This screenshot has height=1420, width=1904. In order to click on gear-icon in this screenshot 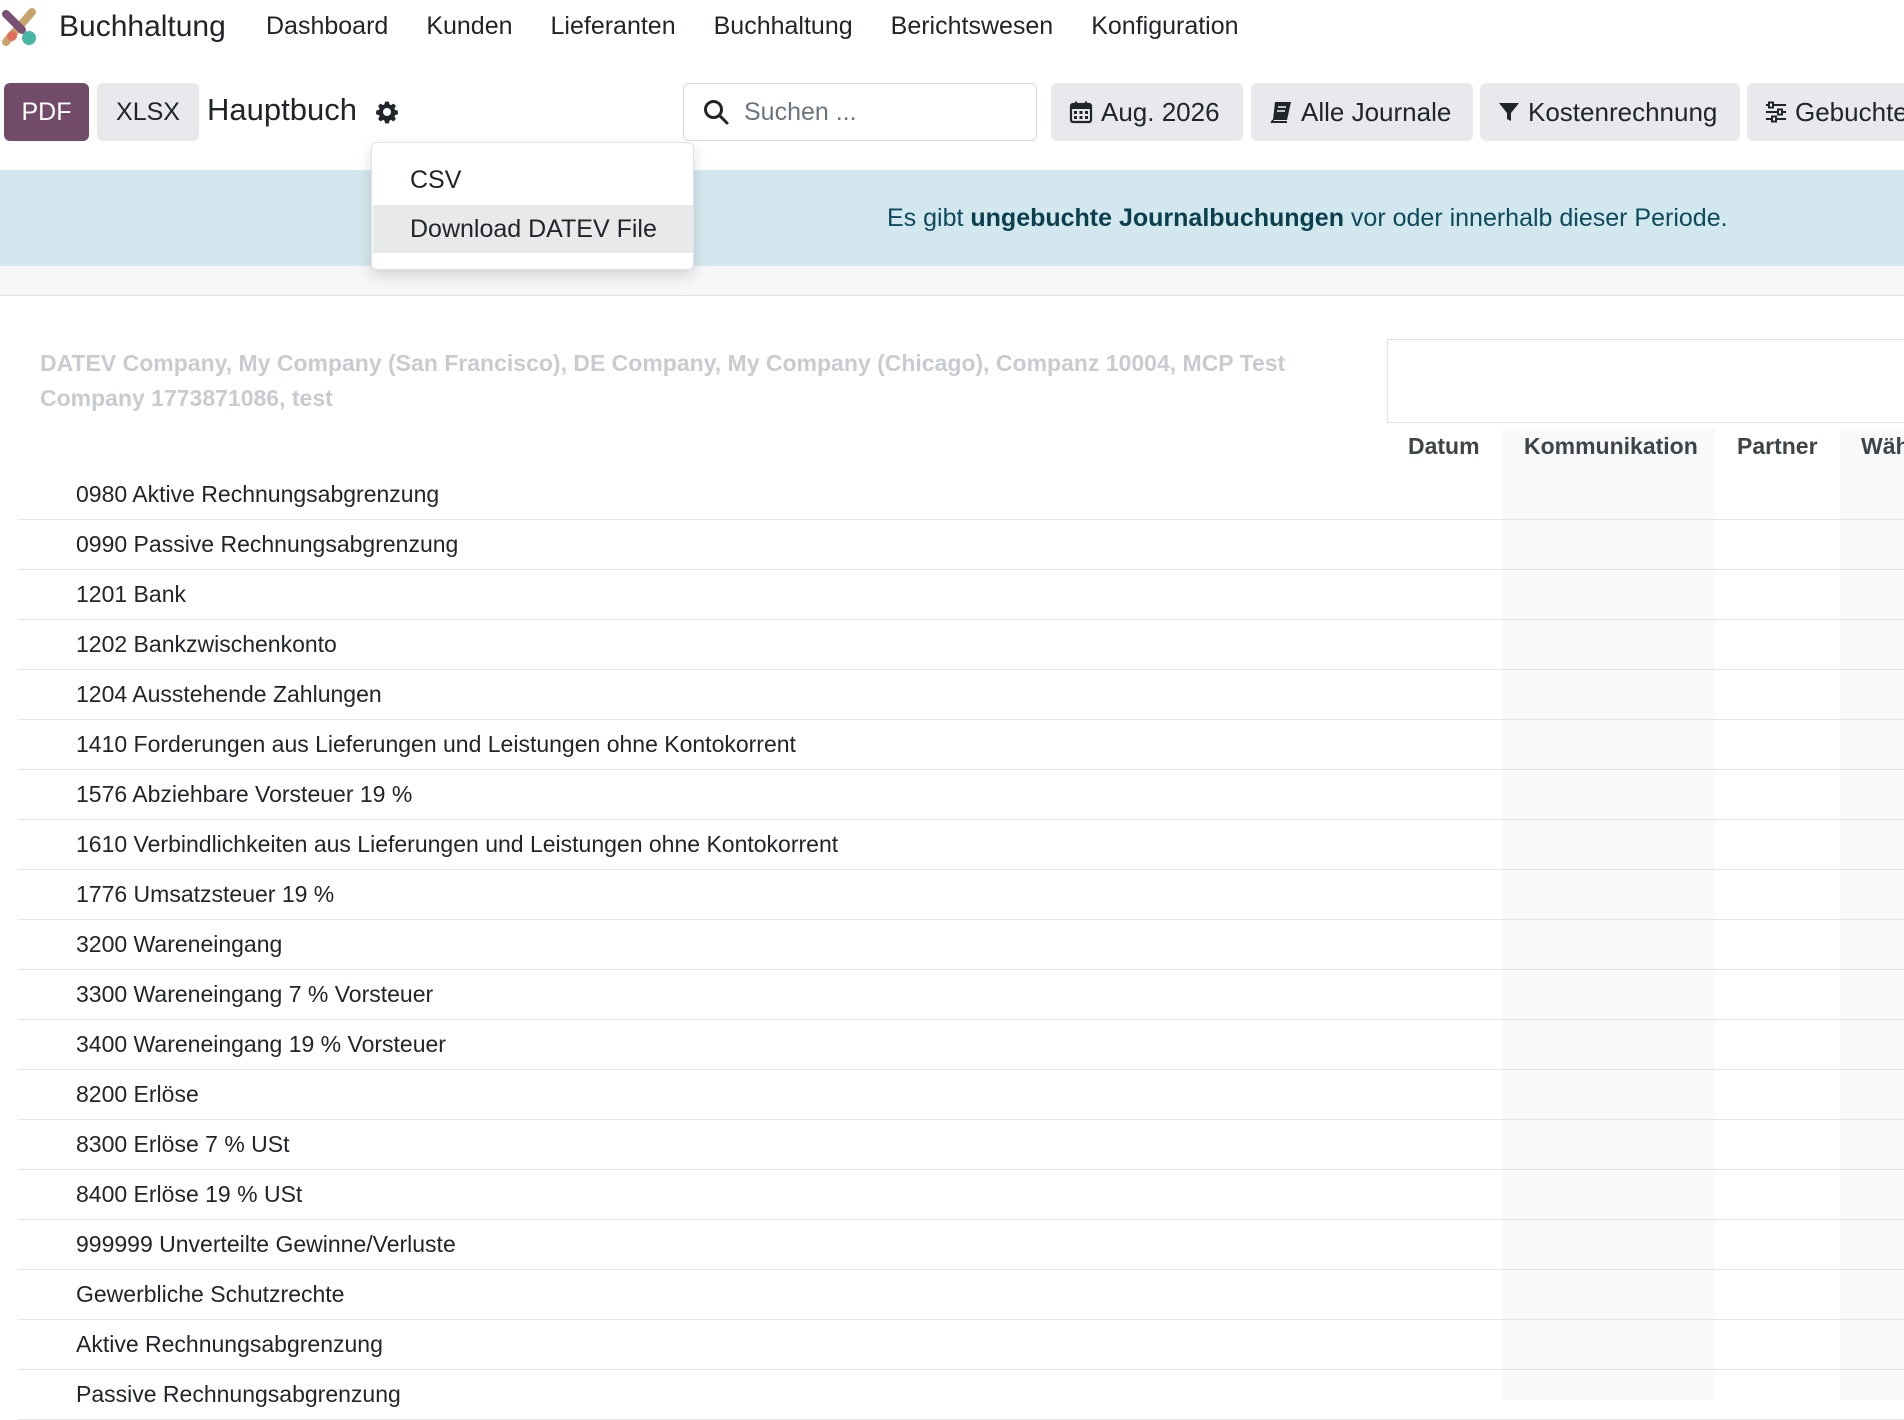, I will do `click(387, 112)`.